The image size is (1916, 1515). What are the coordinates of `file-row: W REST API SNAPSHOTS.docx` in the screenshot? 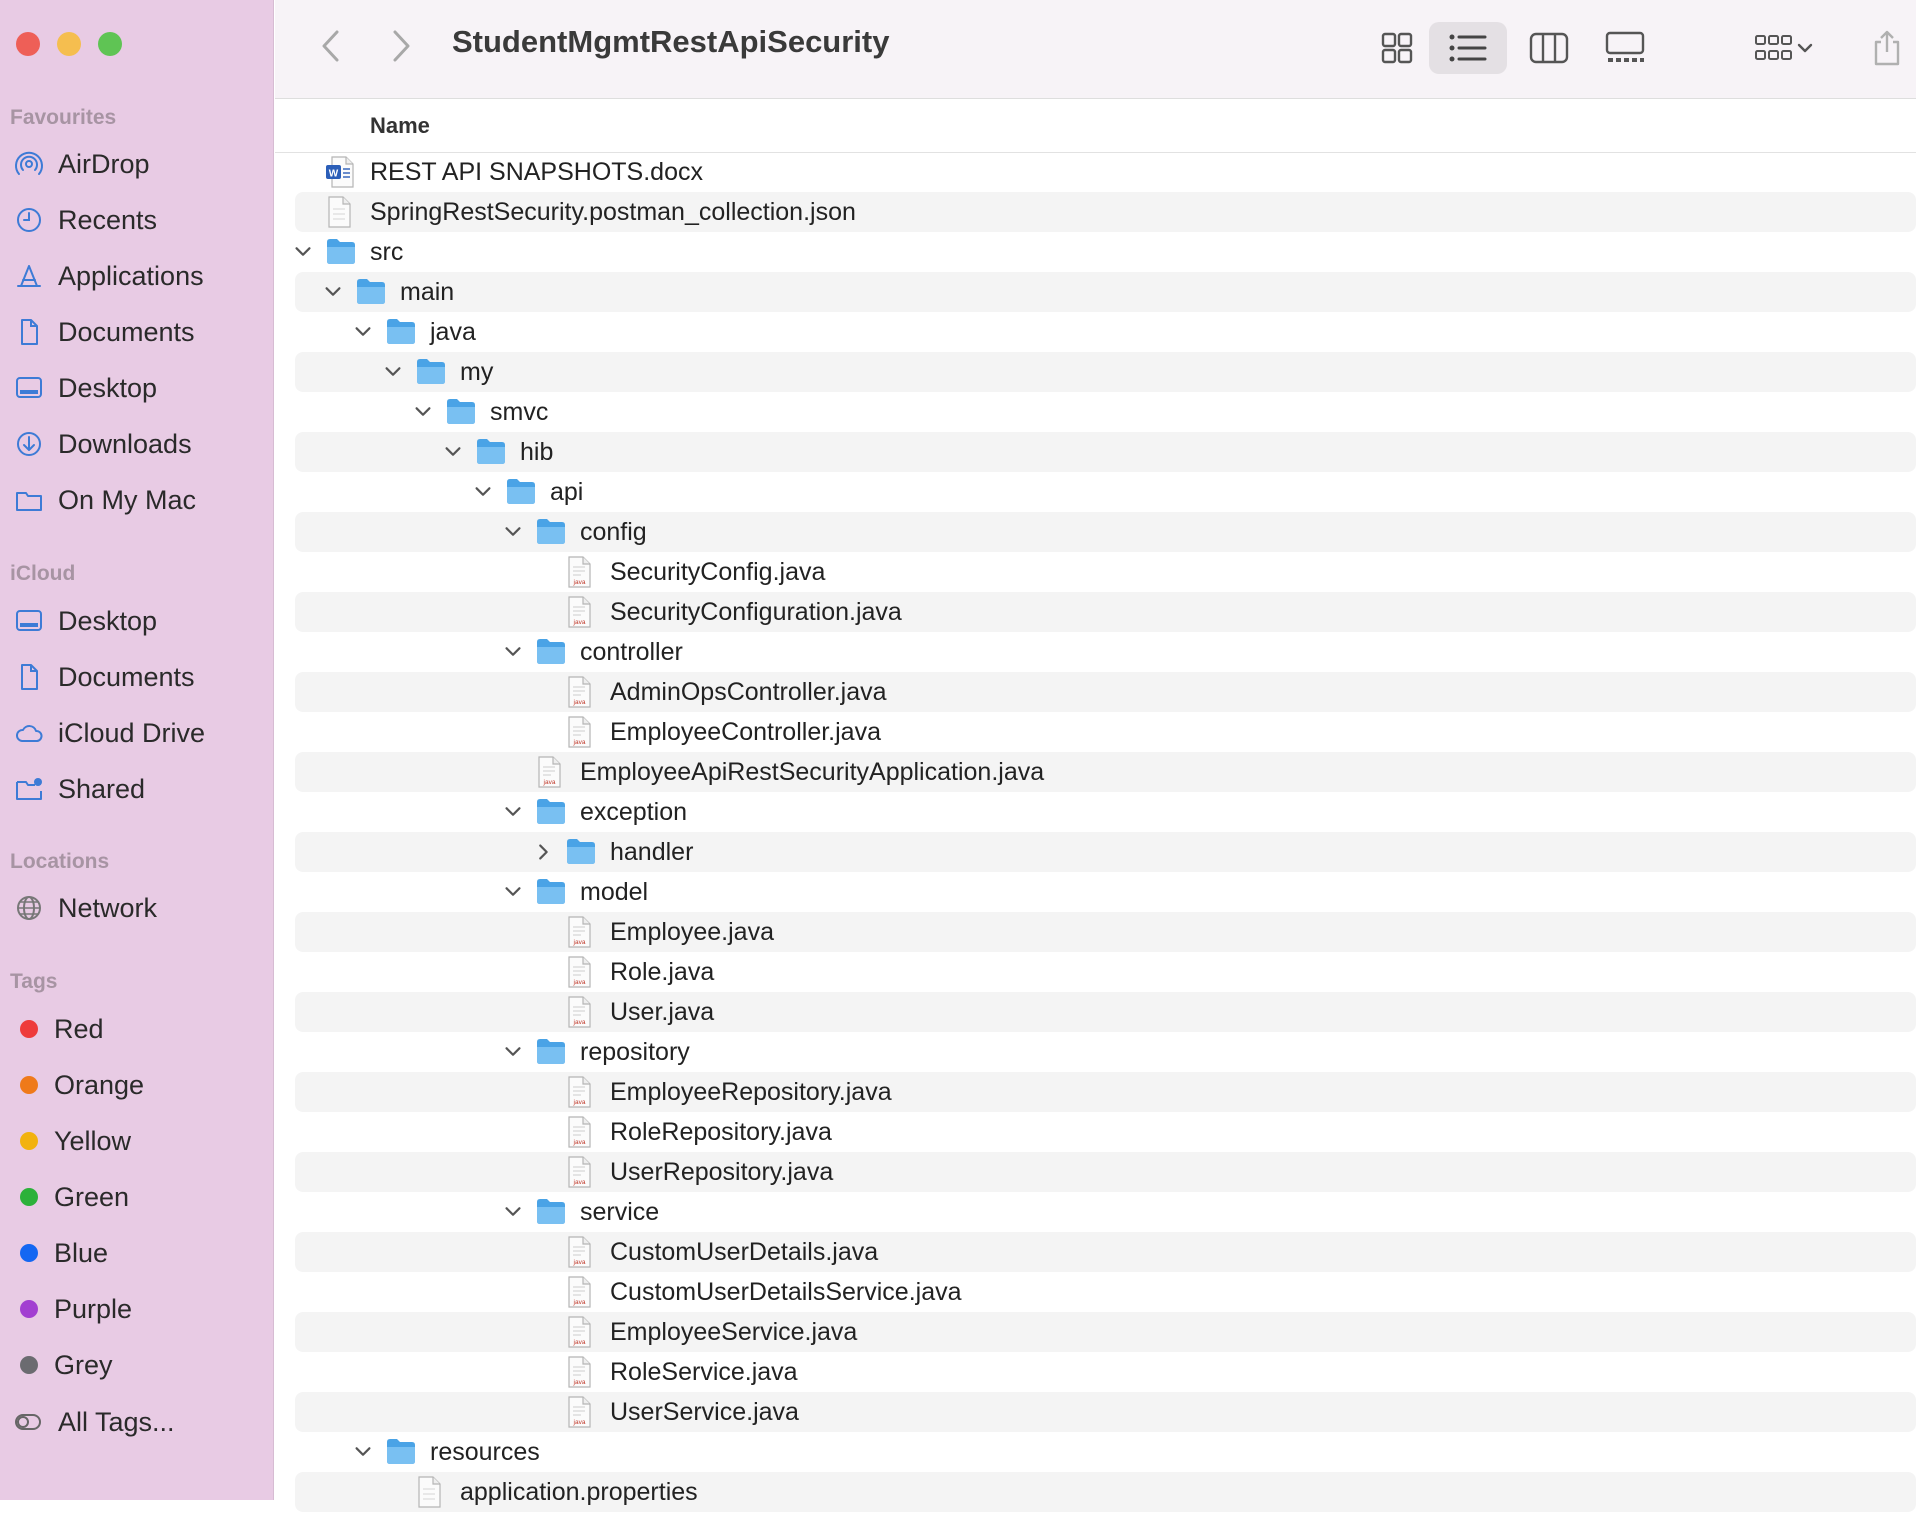 It's located at (1105, 172).